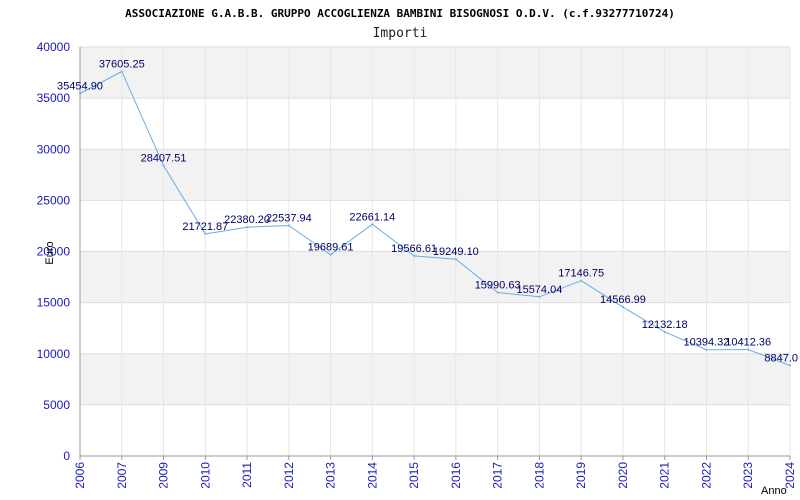  Describe the element at coordinates (539, 475) in the screenshot. I see `x-tick-label: 2018` at that location.